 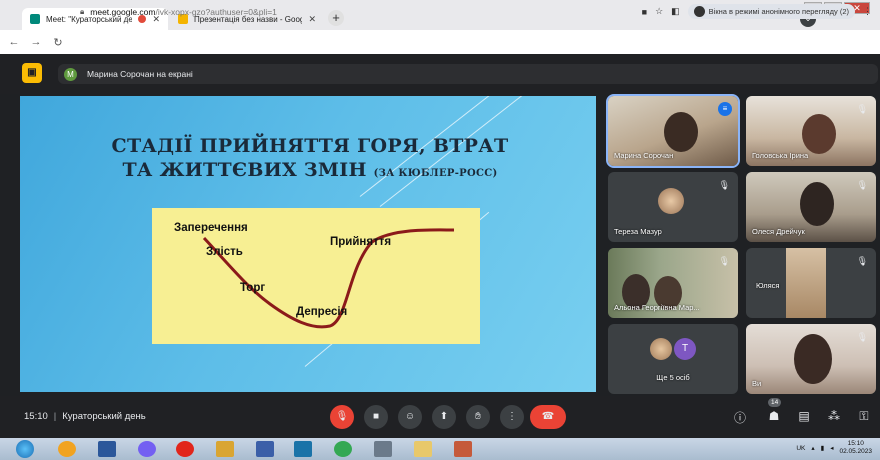 What do you see at coordinates (740, 417) in the screenshot?
I see `meeting-details-icon: ⓘ` at bounding box center [740, 417].